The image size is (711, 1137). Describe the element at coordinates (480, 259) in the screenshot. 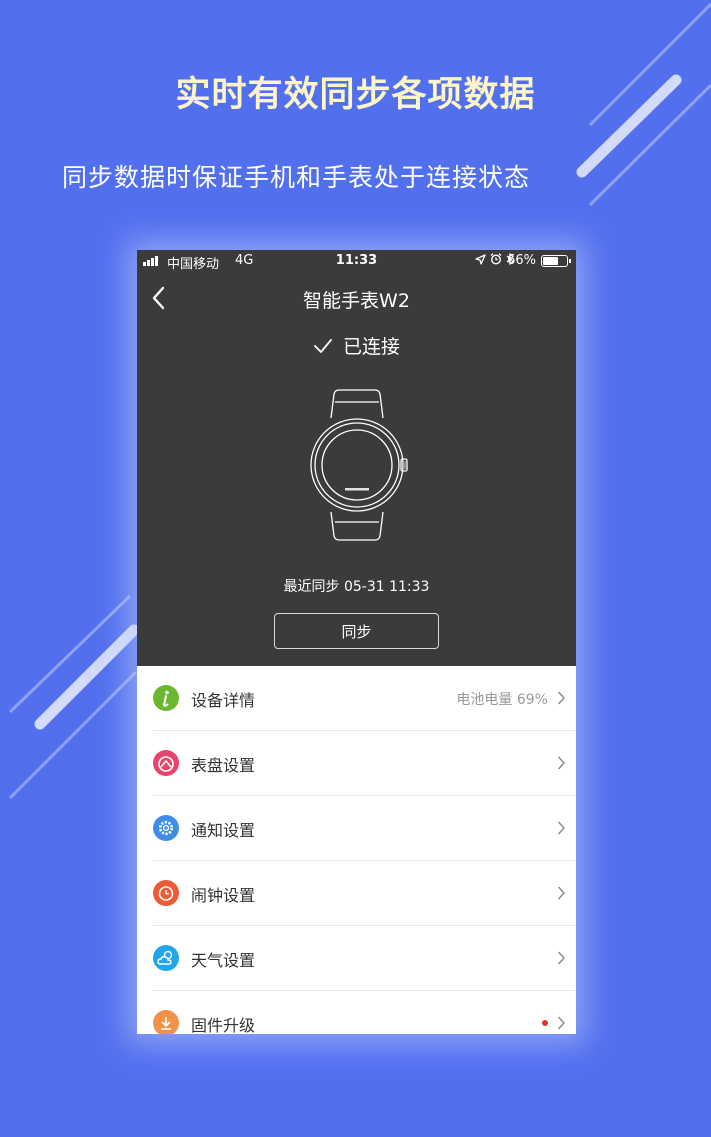

I see `location-icon` at that location.